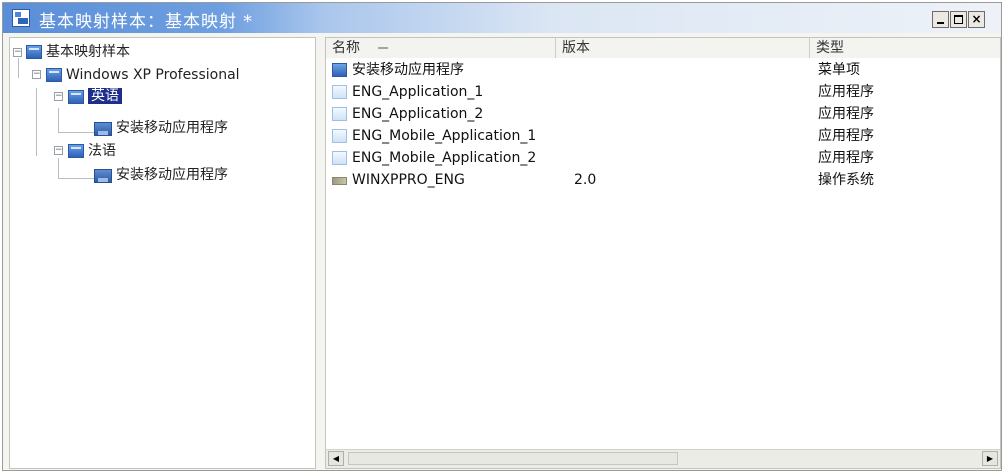 This screenshot has width=1005, height=474. What do you see at coordinates (146, 22) in the screenshot?
I see `window-title: 基本映射样本：基本映射 *` at bounding box center [146, 22].